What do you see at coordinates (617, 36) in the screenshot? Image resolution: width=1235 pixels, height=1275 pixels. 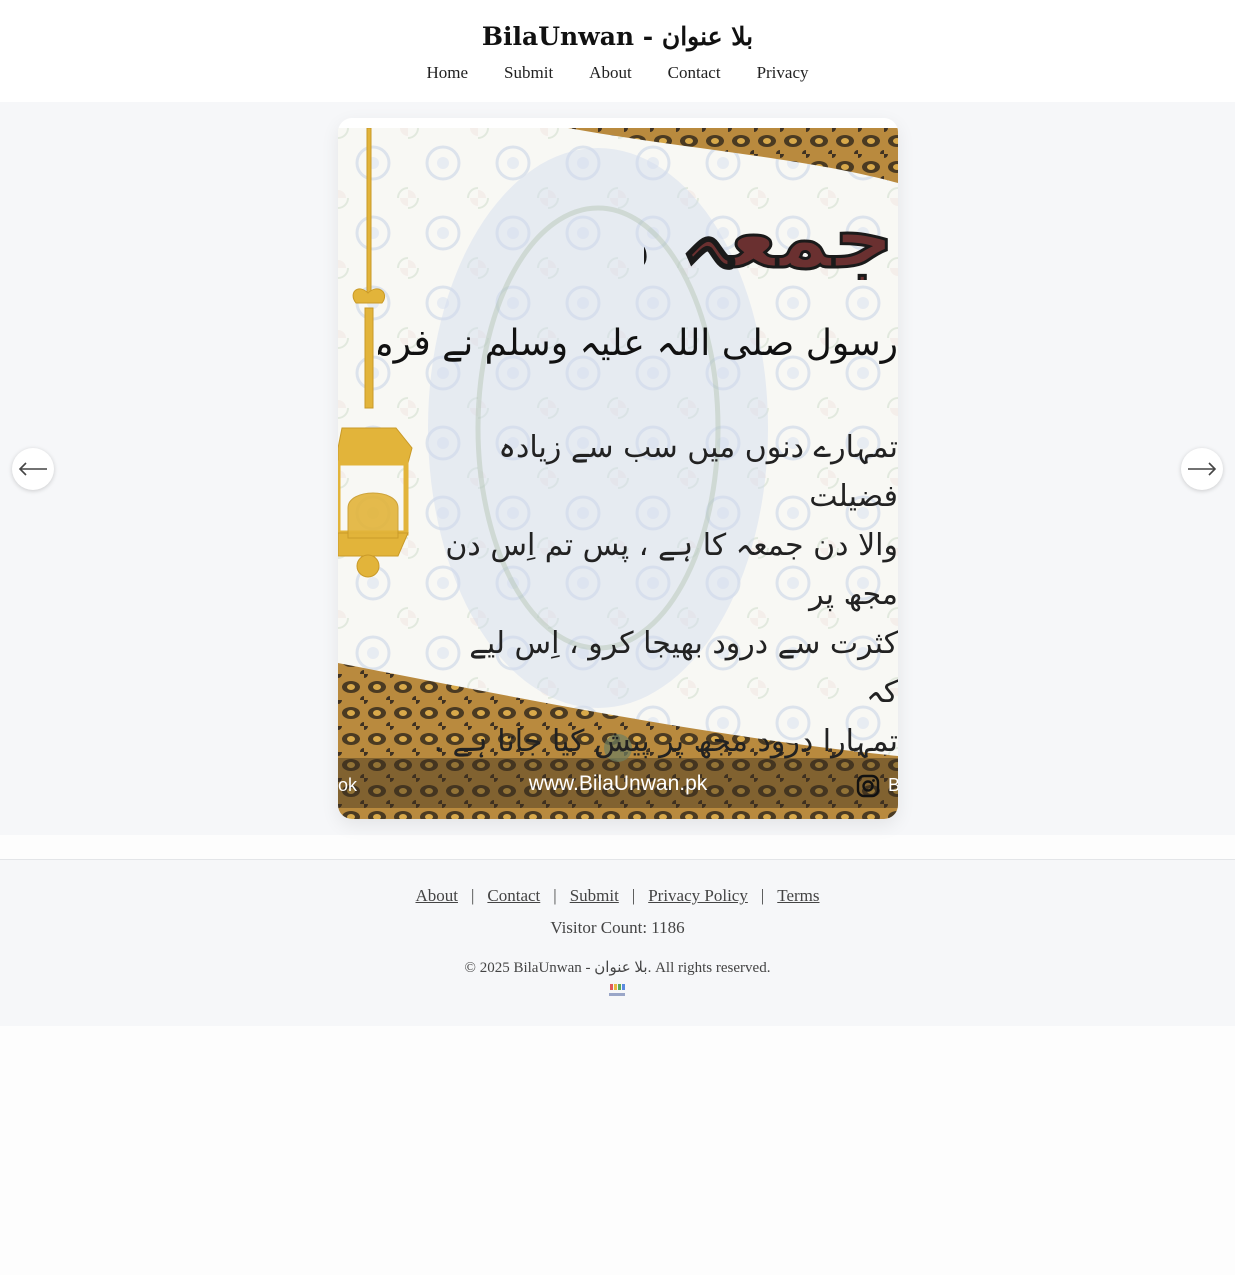 I see `site-title: BilaUnwan - بلا عنوان` at bounding box center [617, 36].